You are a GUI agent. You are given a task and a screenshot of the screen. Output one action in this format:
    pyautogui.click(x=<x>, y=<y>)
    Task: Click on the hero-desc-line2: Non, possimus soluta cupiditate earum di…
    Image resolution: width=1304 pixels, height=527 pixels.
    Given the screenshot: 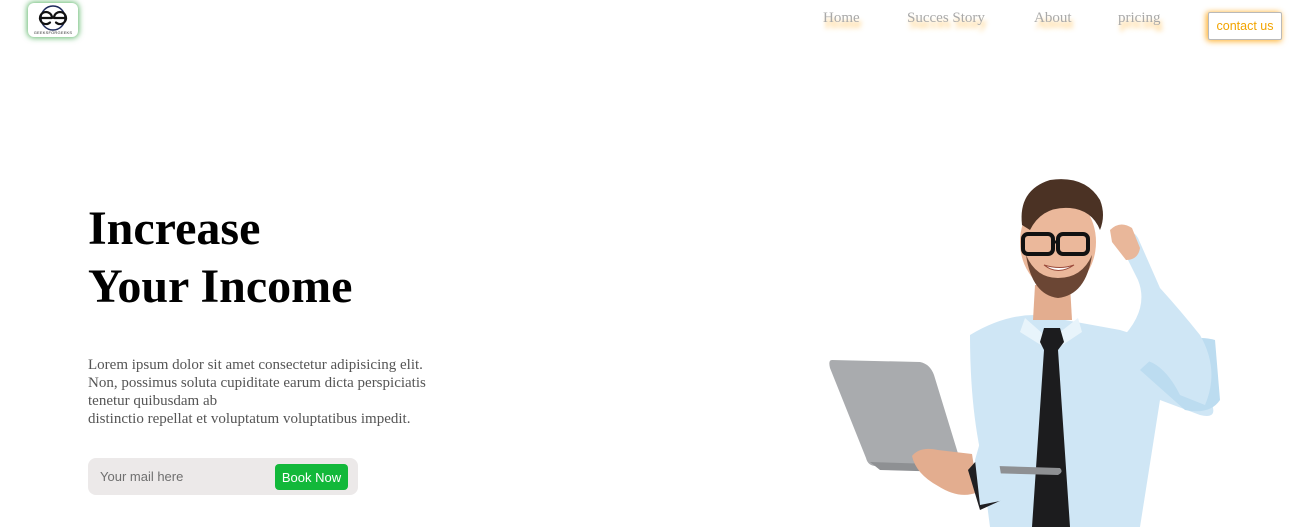 What is the action you would take?
    pyautogui.click(x=257, y=383)
    